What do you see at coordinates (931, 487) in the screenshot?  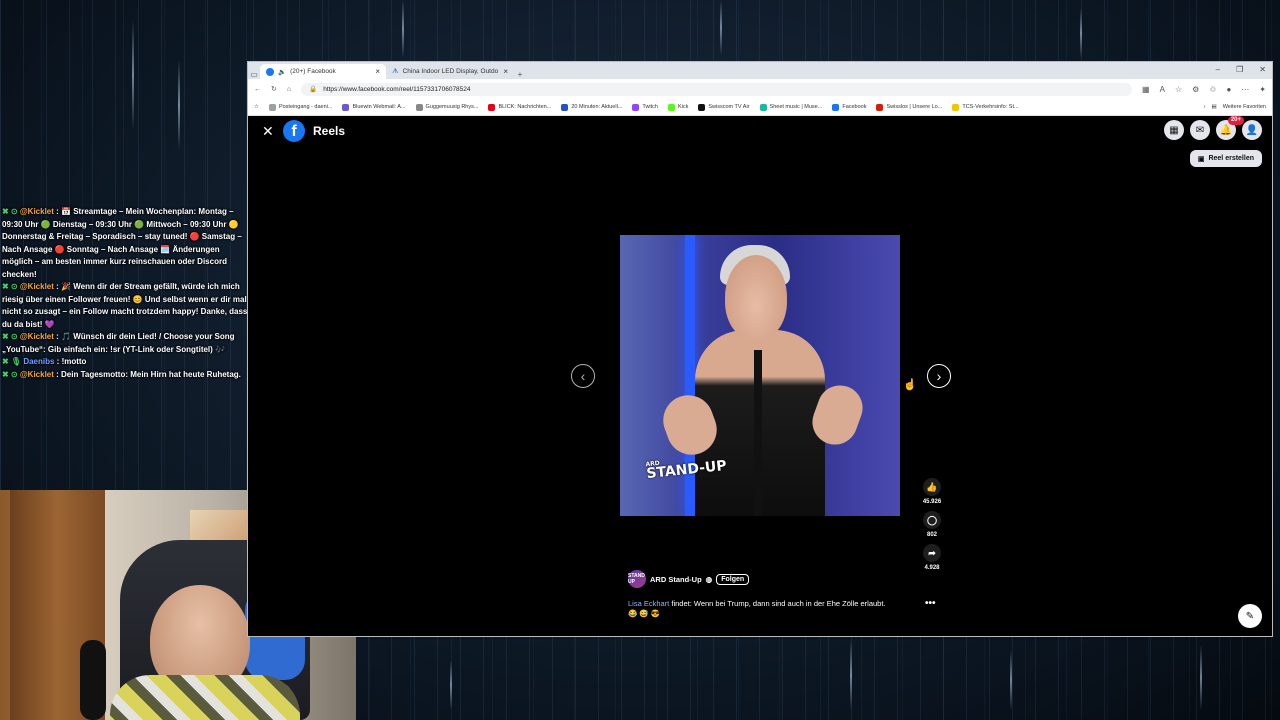 I see `like-icon: 👍` at bounding box center [931, 487].